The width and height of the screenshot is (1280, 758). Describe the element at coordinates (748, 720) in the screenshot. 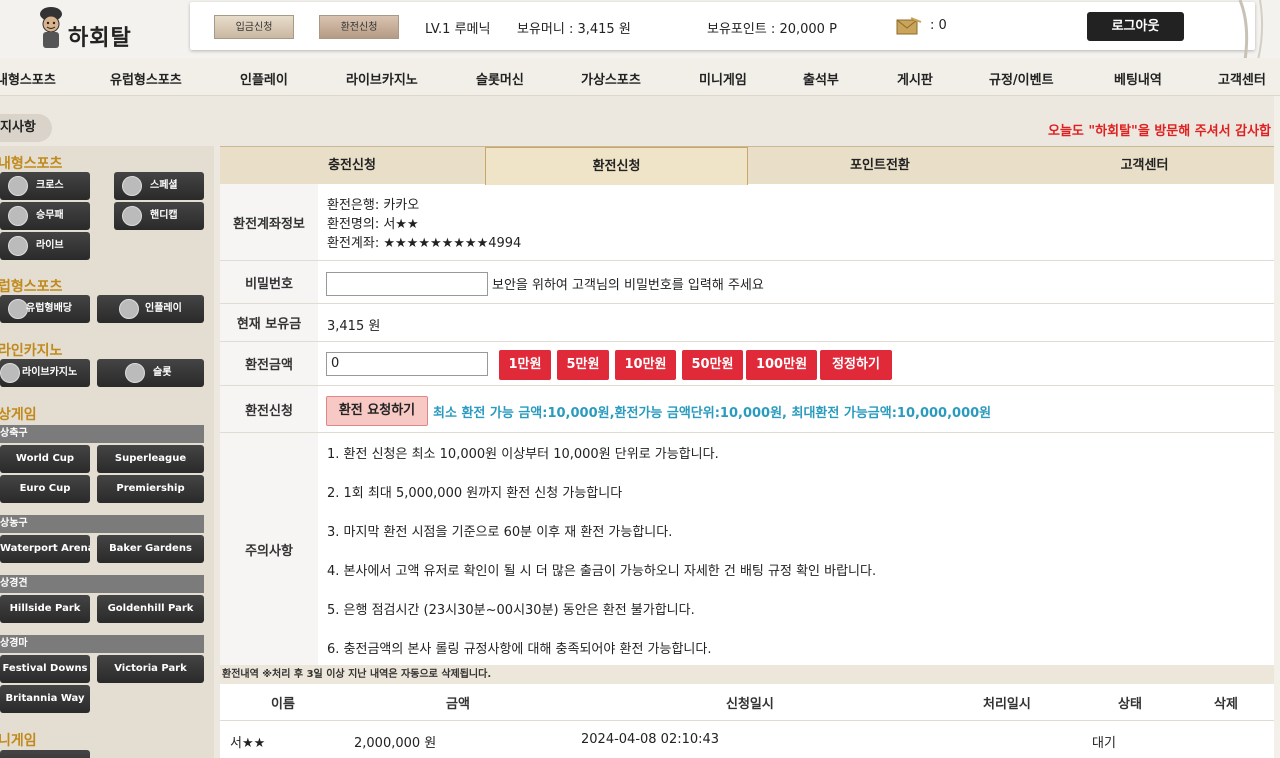

I see `history-divider` at that location.